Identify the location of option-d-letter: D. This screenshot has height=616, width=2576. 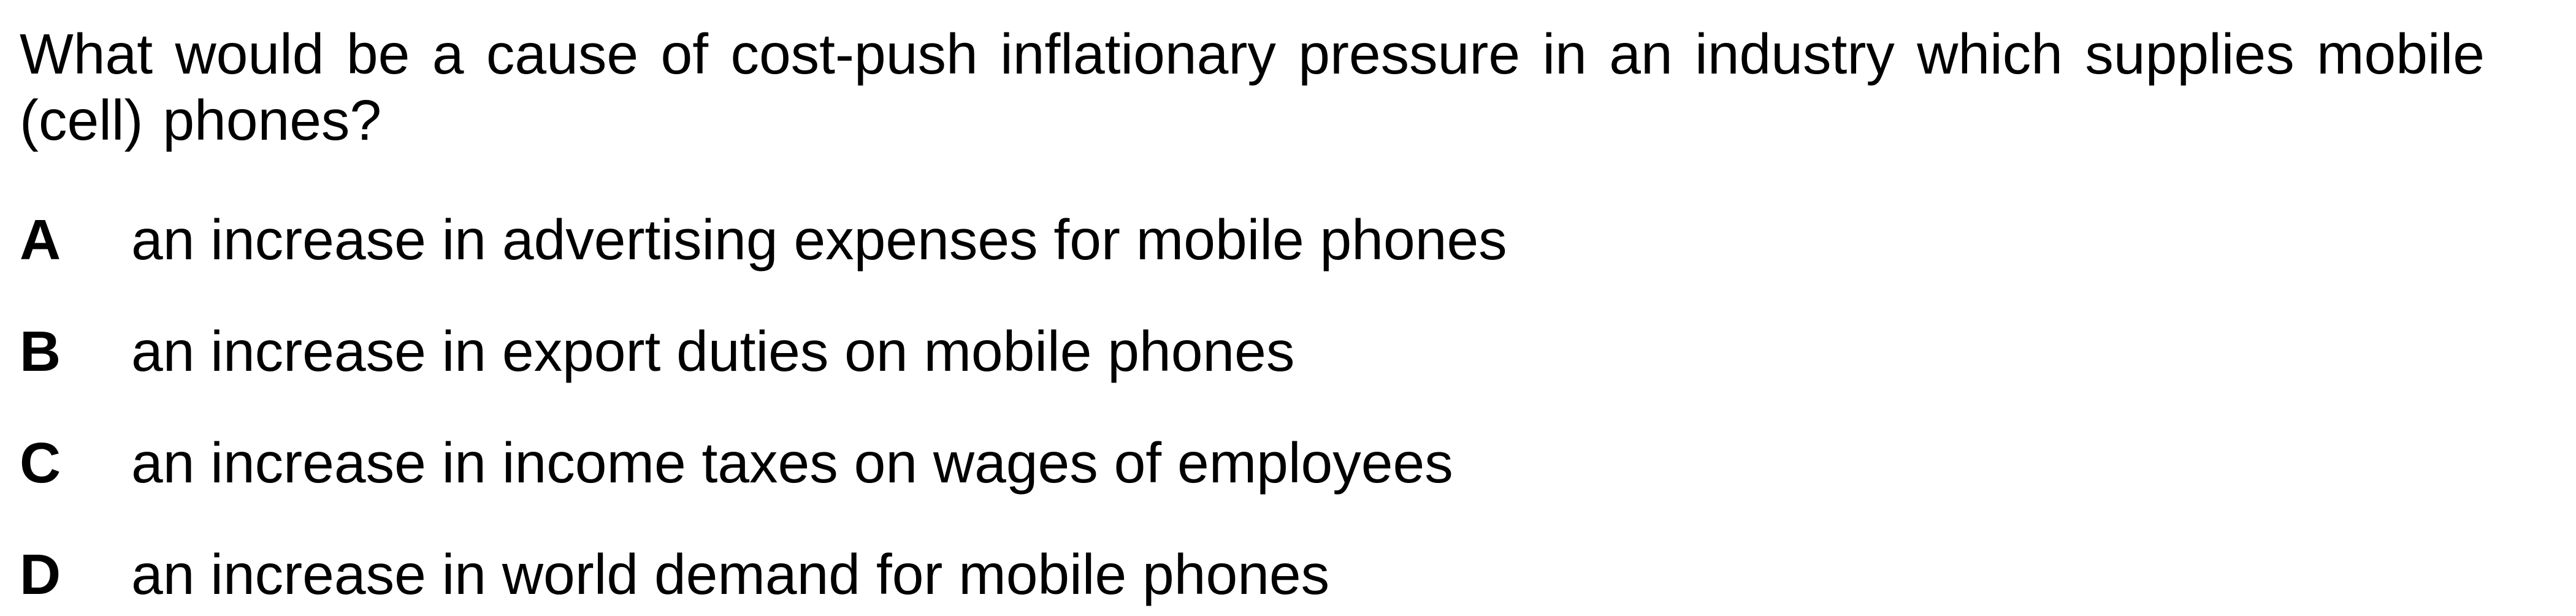
(40, 574).